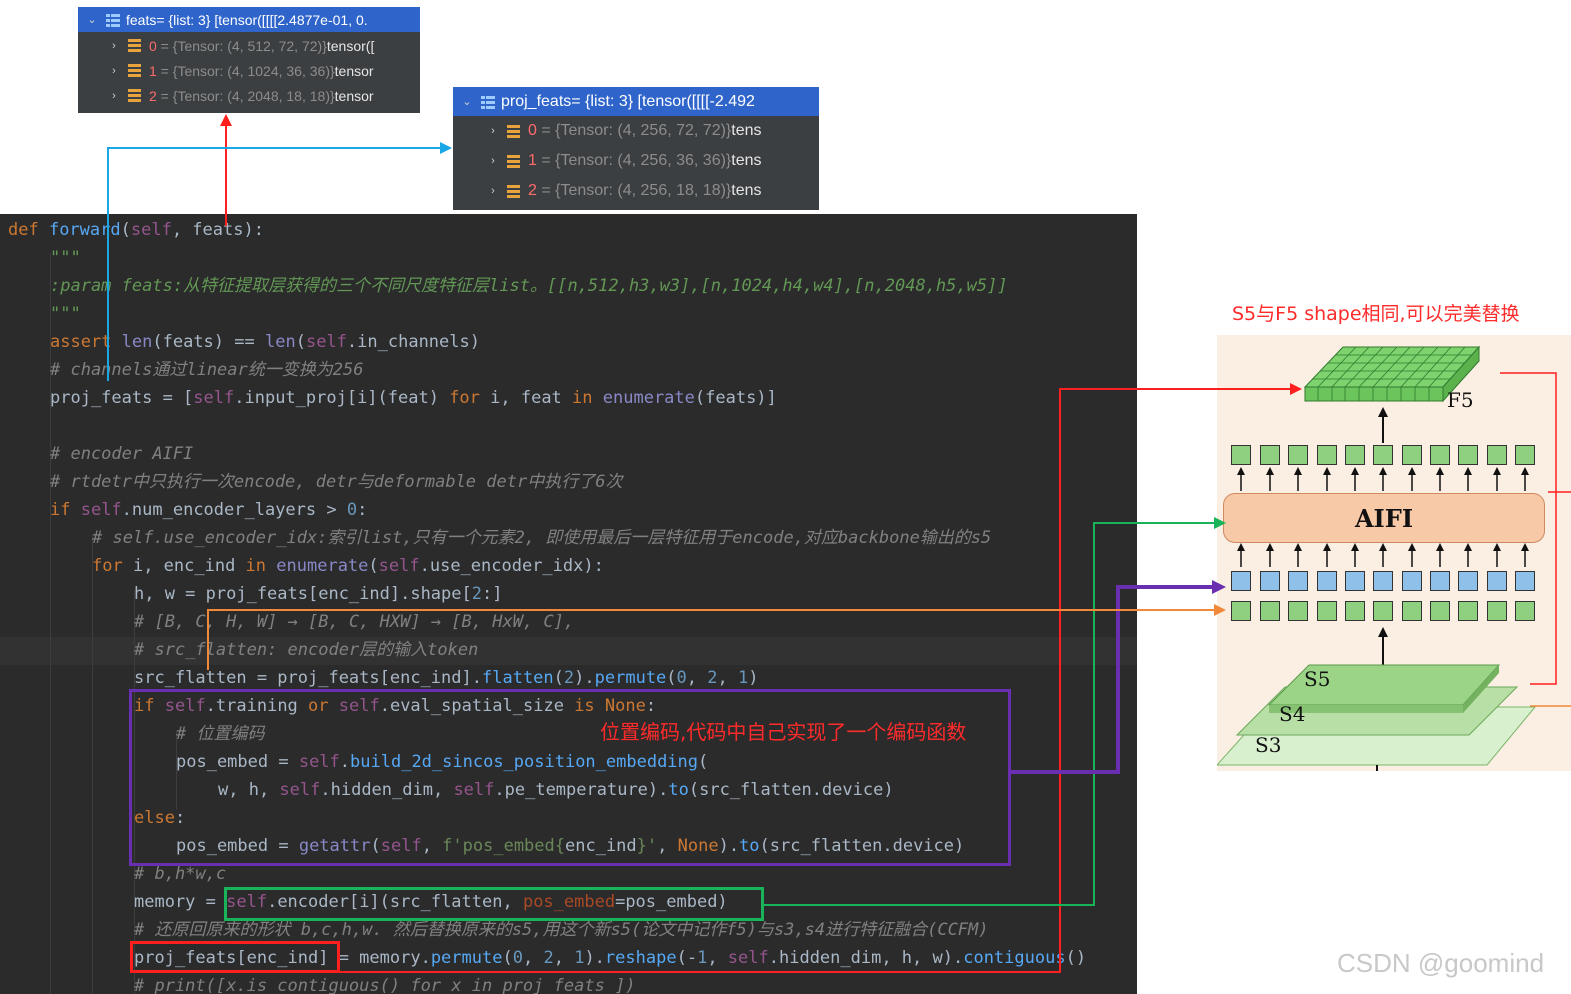  What do you see at coordinates (1317, 679) in the screenshot?
I see `s5-label: S5` at bounding box center [1317, 679].